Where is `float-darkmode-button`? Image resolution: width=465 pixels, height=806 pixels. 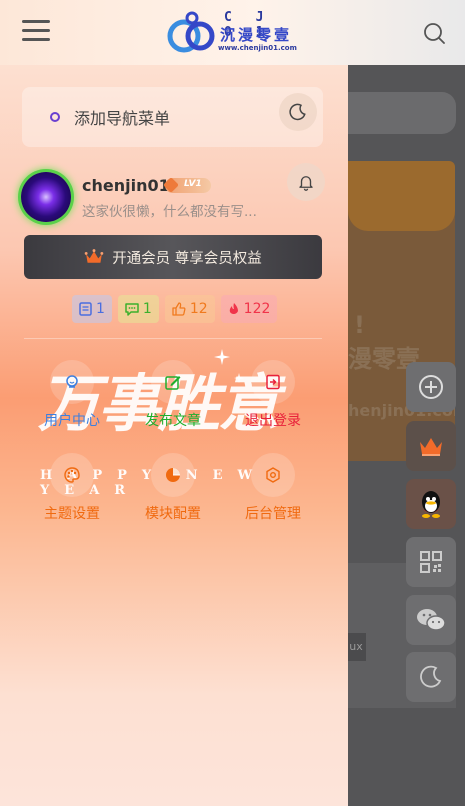 float-darkmode-button is located at coordinates (431, 677).